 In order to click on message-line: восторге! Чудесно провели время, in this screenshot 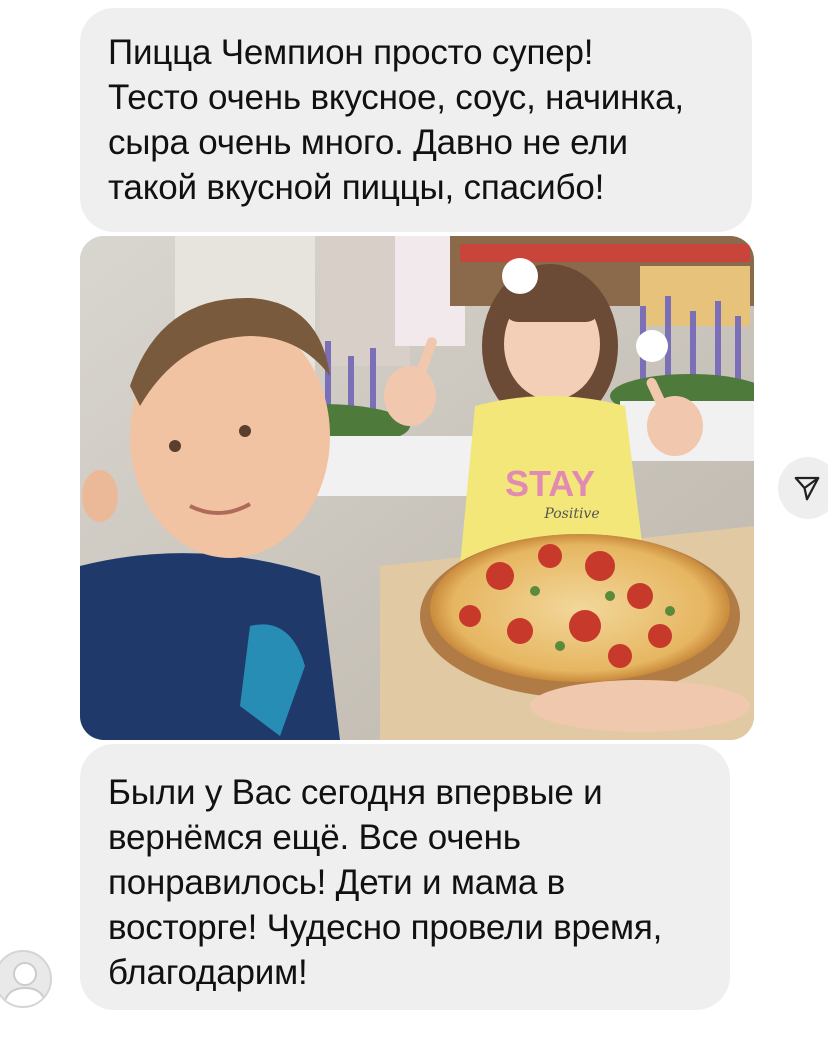, I will do `click(385, 927)`.